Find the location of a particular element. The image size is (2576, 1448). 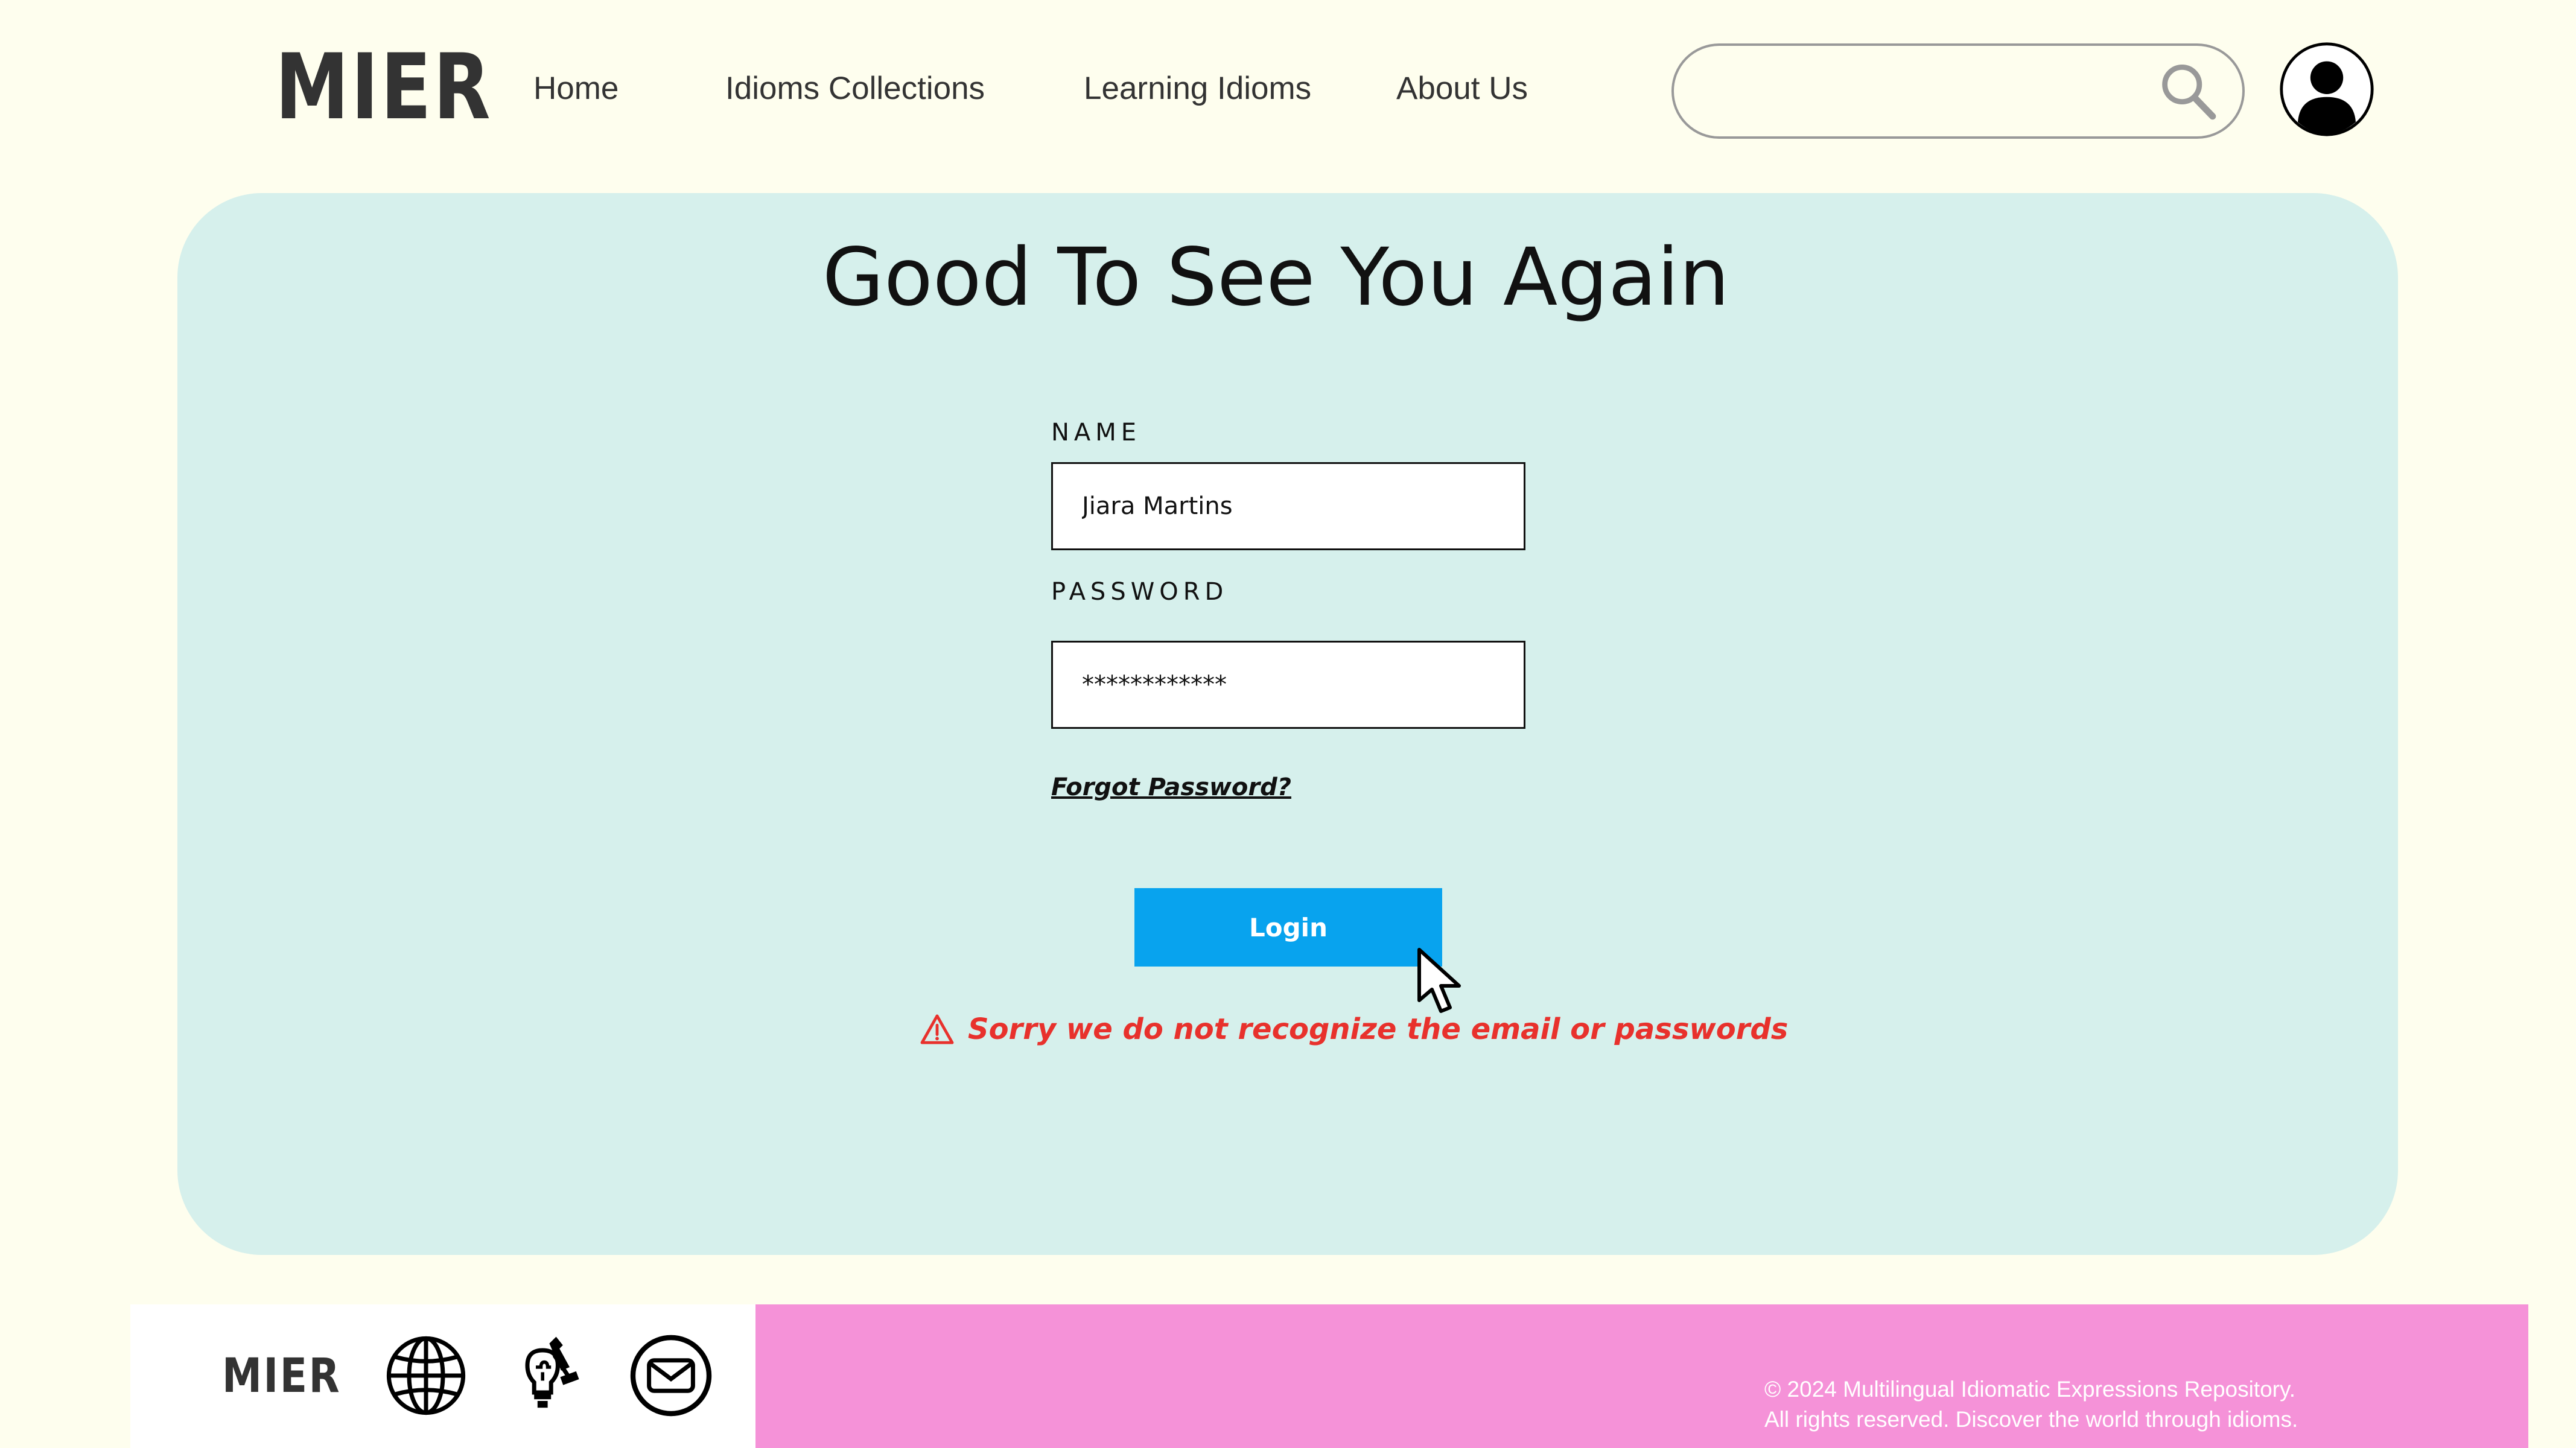

name-label: NAME is located at coordinates (1096, 432).